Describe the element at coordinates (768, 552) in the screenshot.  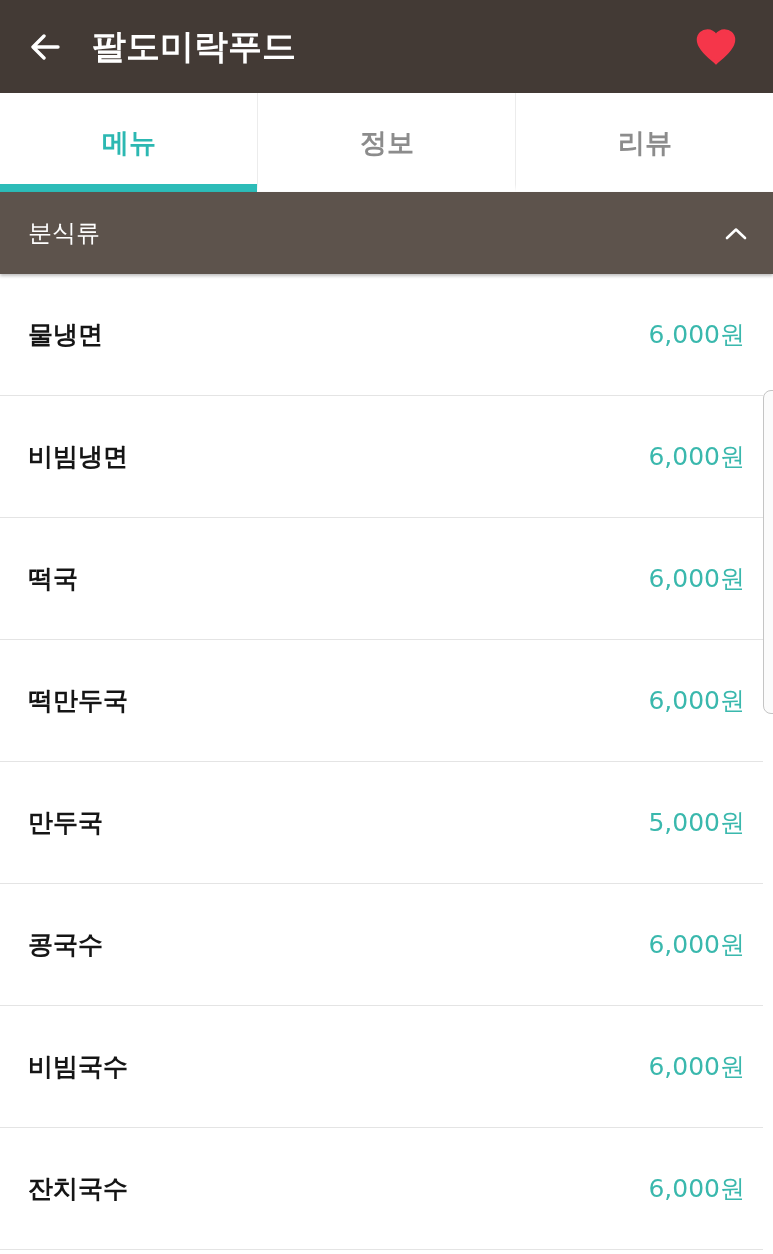
I see `scroll-handle` at that location.